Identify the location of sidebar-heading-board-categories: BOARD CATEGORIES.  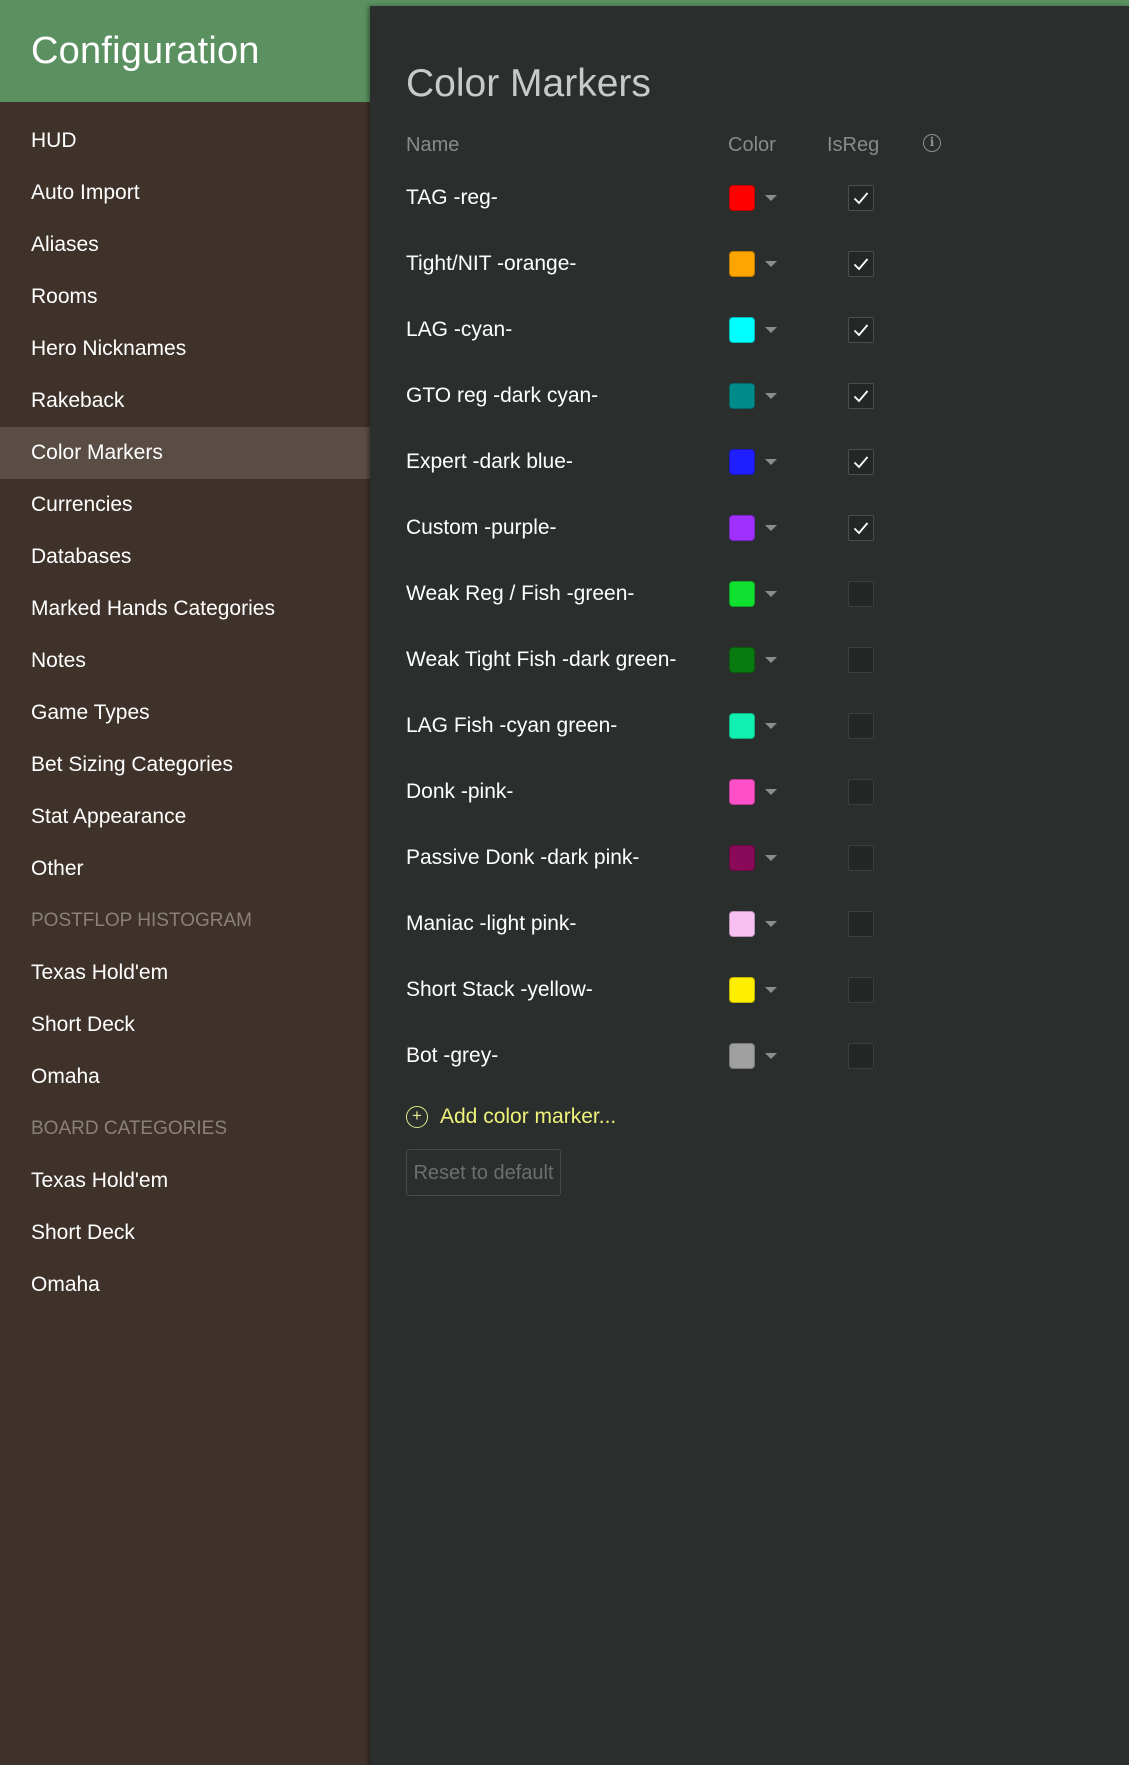
(129, 1128).